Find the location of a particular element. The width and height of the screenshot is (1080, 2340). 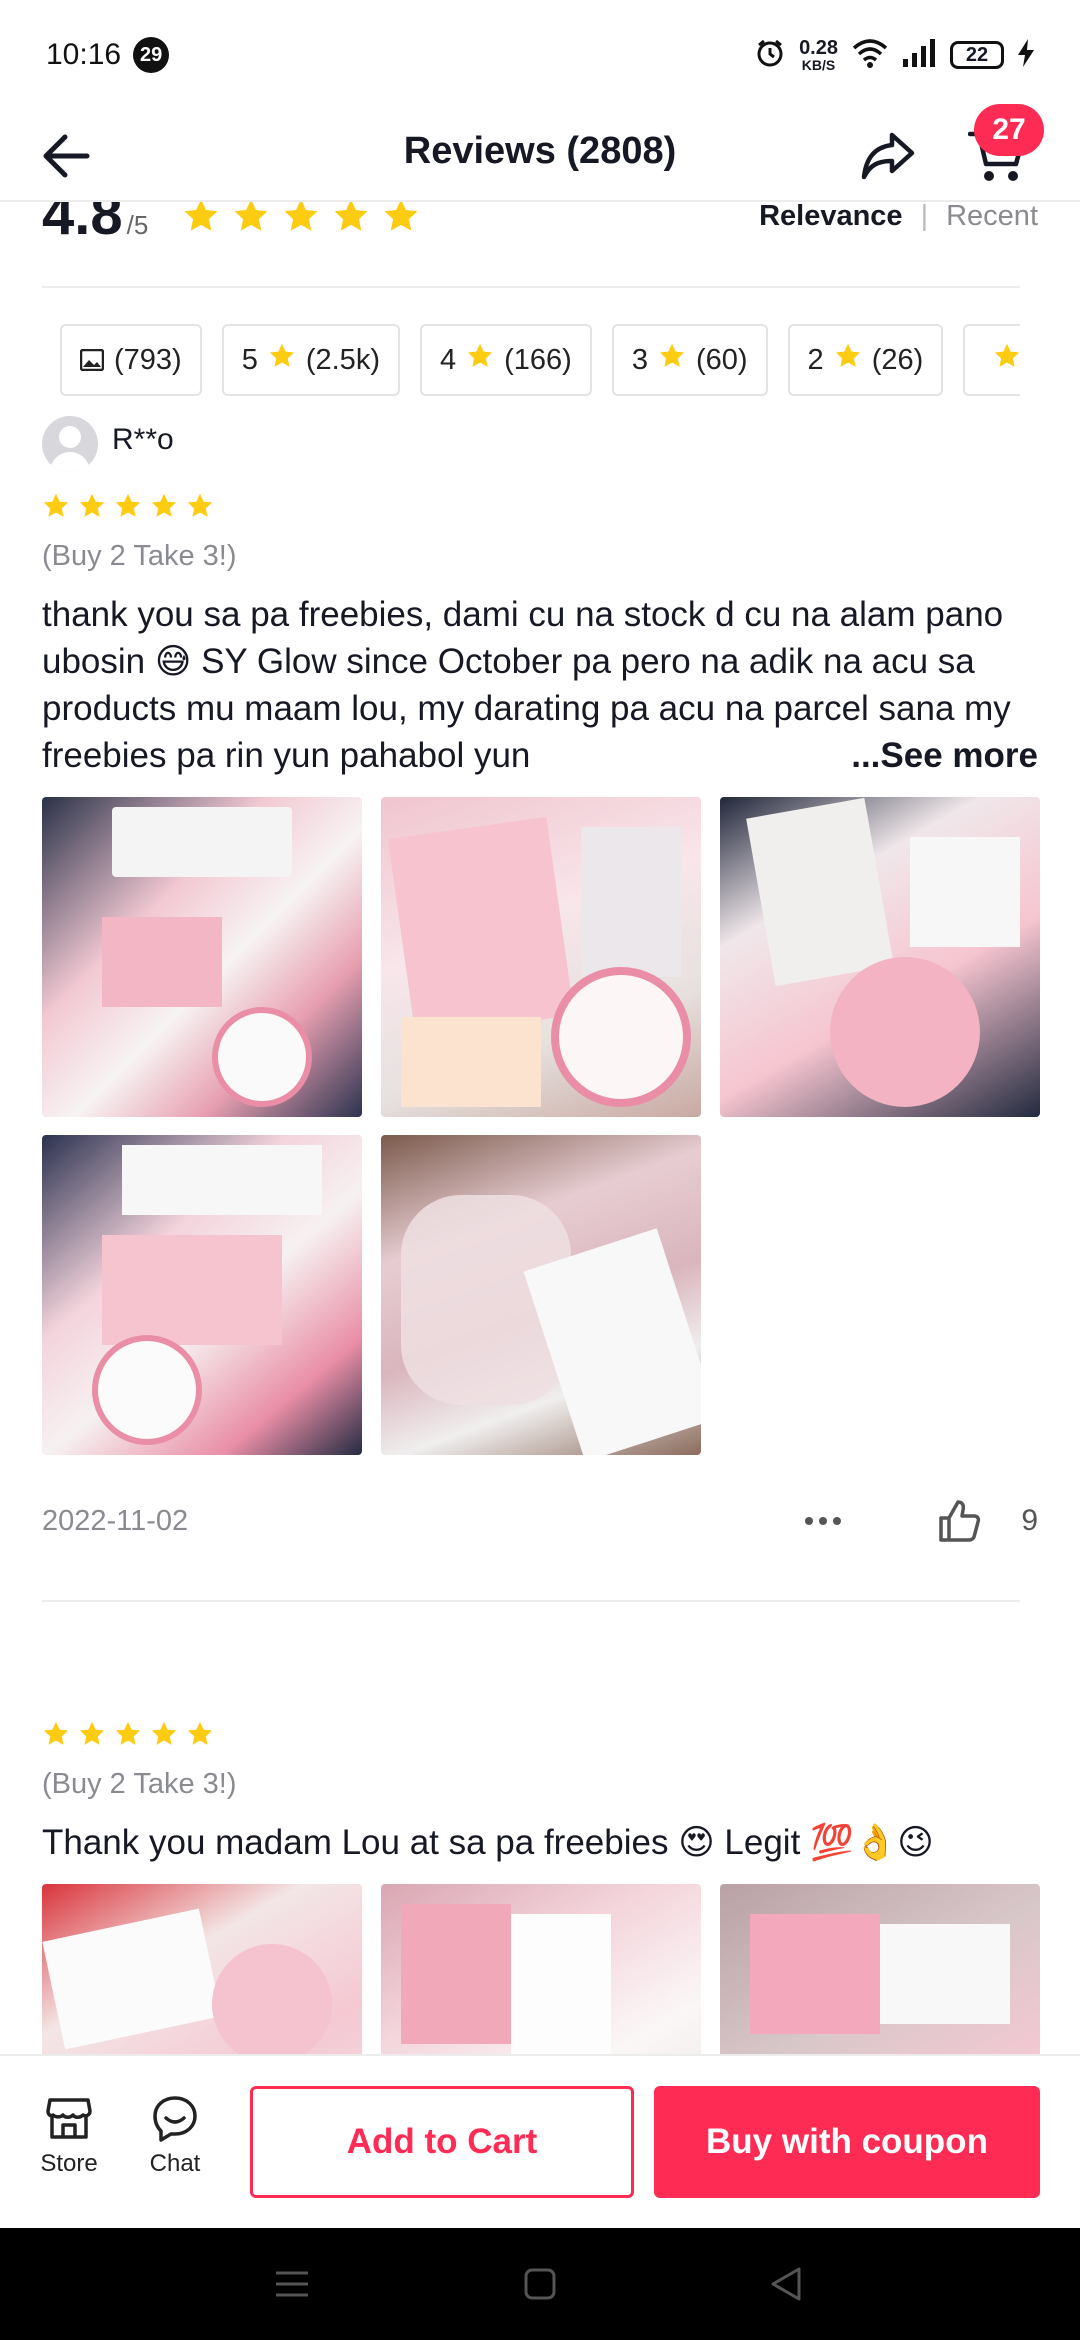

store-button: Store is located at coordinates (69, 2136).